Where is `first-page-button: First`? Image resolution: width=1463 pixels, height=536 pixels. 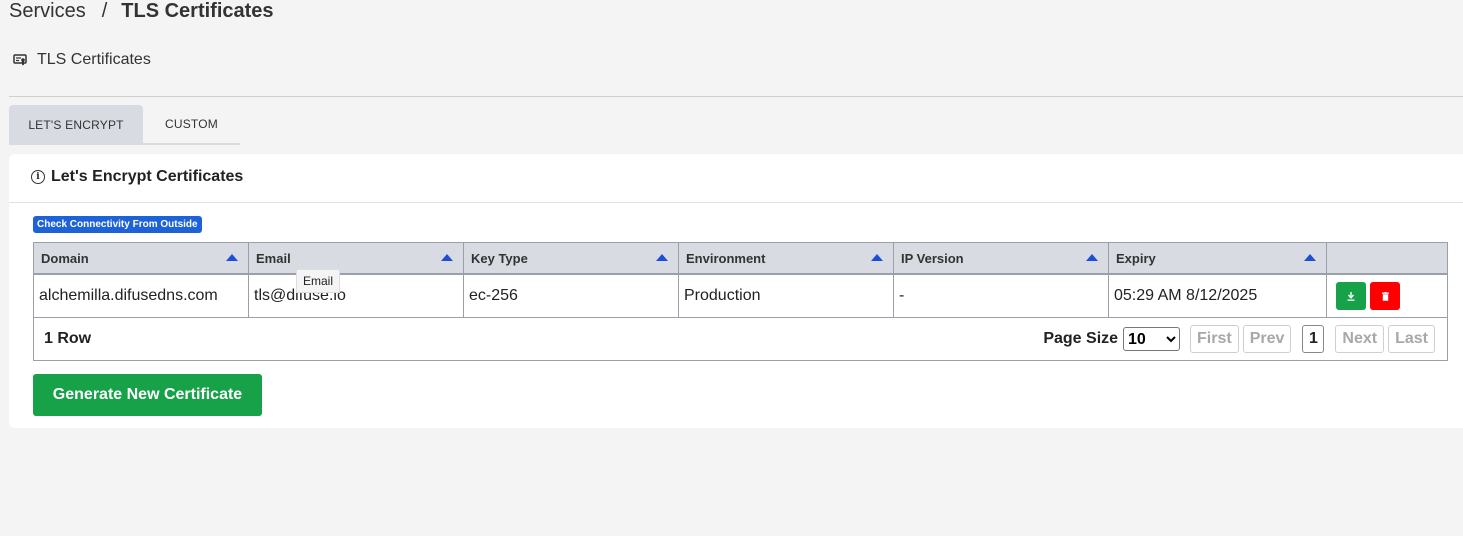 first-page-button: First is located at coordinates (1214, 339).